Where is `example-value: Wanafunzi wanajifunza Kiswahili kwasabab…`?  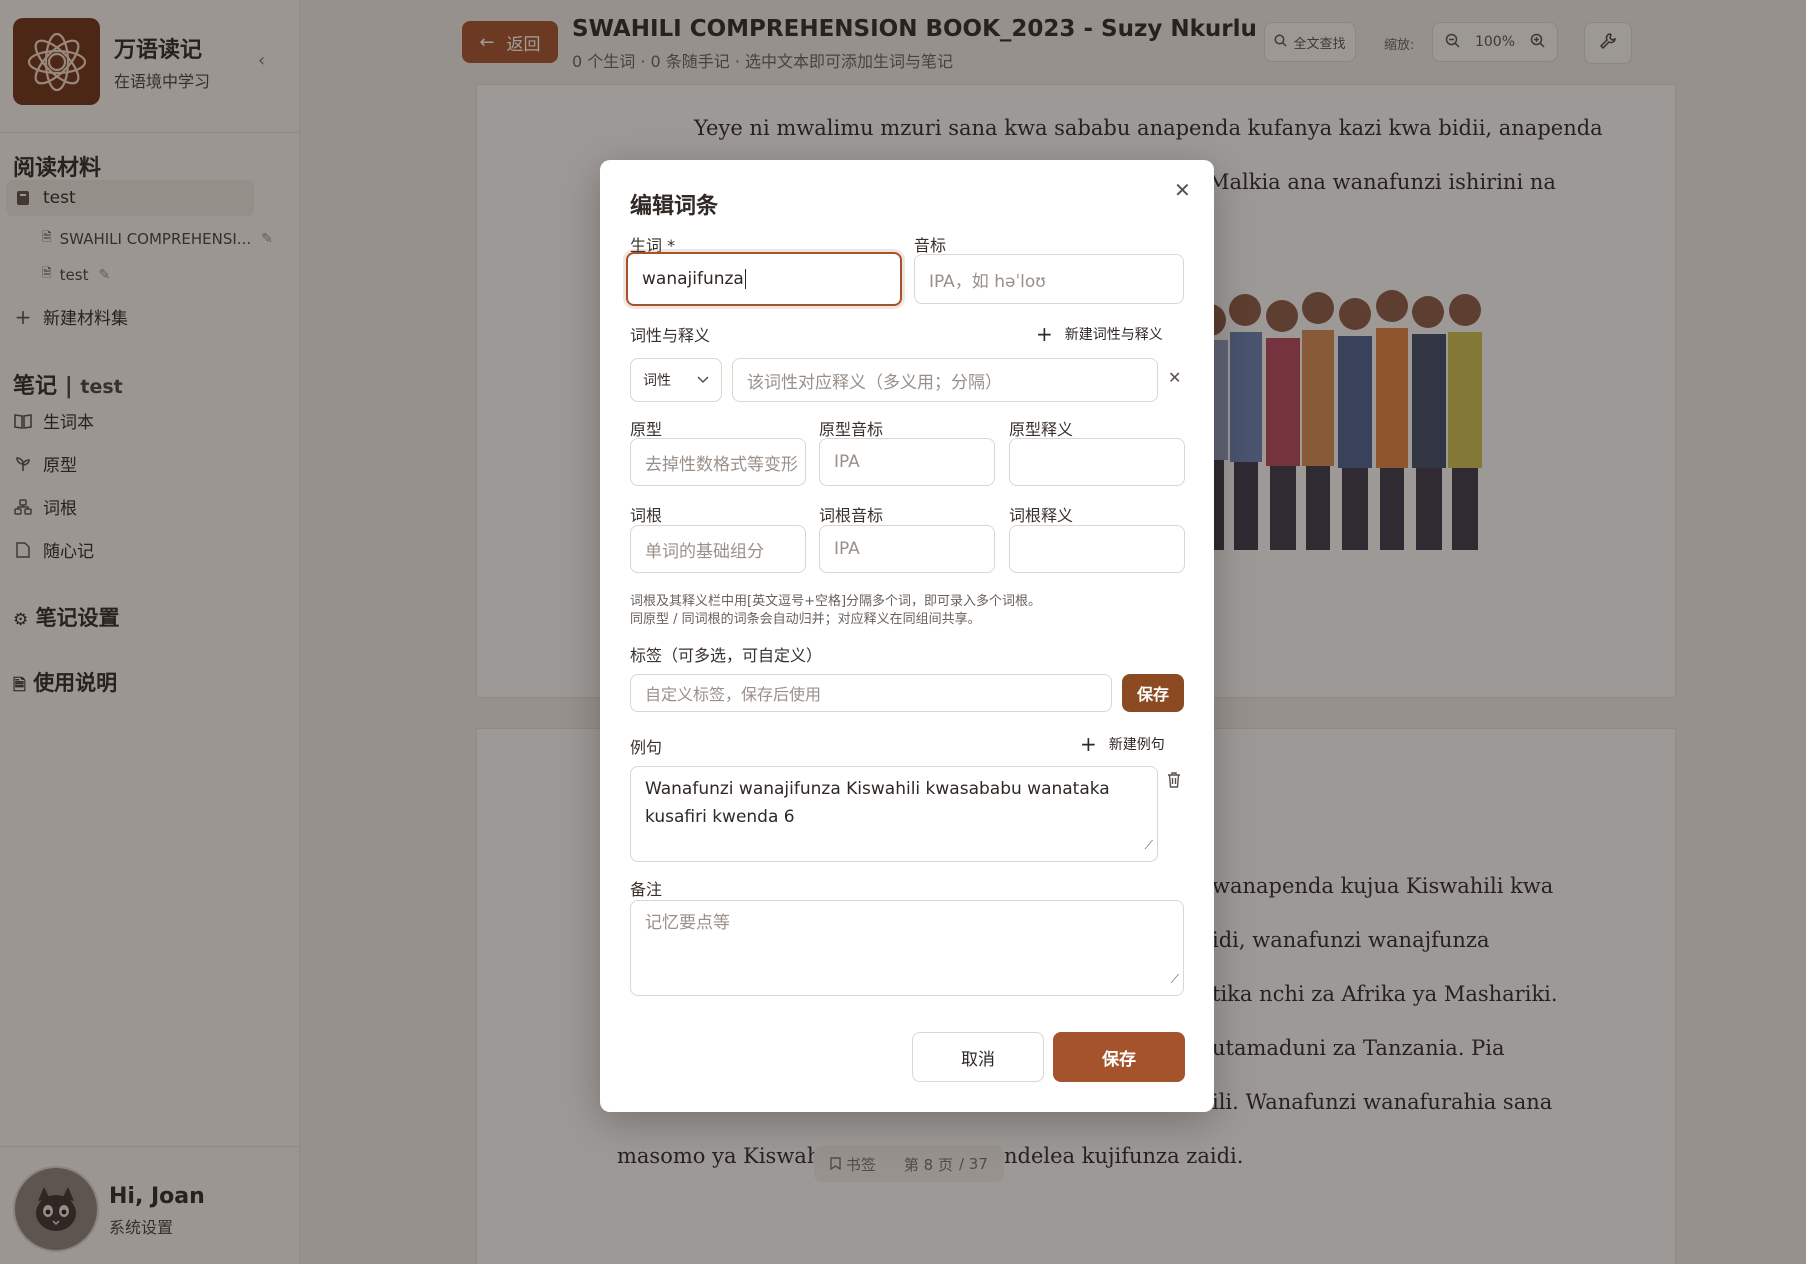 example-value: Wanafunzi wanajifunza Kiswahili kwasabab… is located at coordinates (877, 803).